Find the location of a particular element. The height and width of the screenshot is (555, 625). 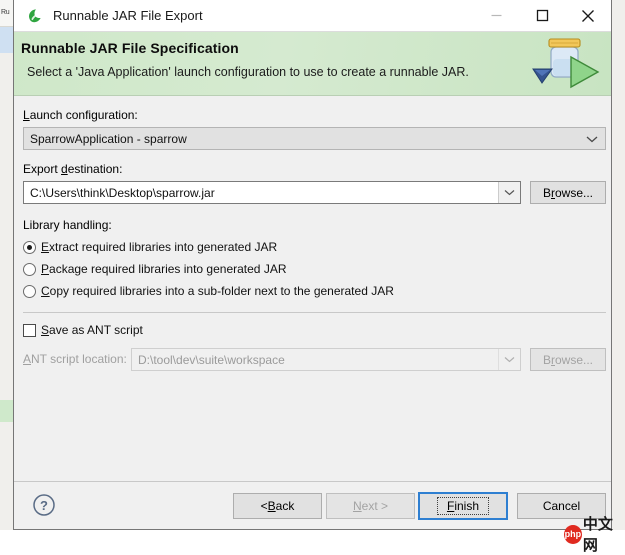

watermark: php 中文网 is located at coordinates (594, 534).